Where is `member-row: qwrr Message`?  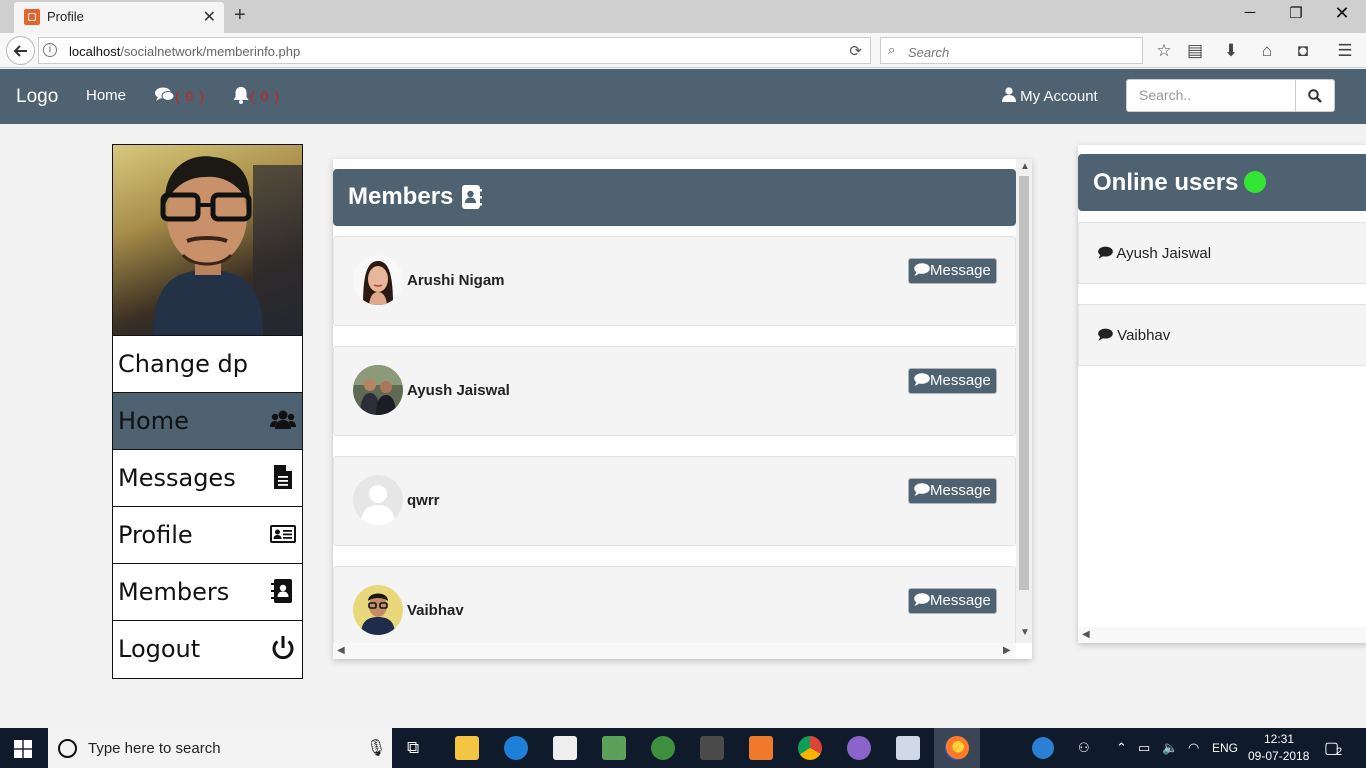
member-row: qwrr Message is located at coordinates (674, 501).